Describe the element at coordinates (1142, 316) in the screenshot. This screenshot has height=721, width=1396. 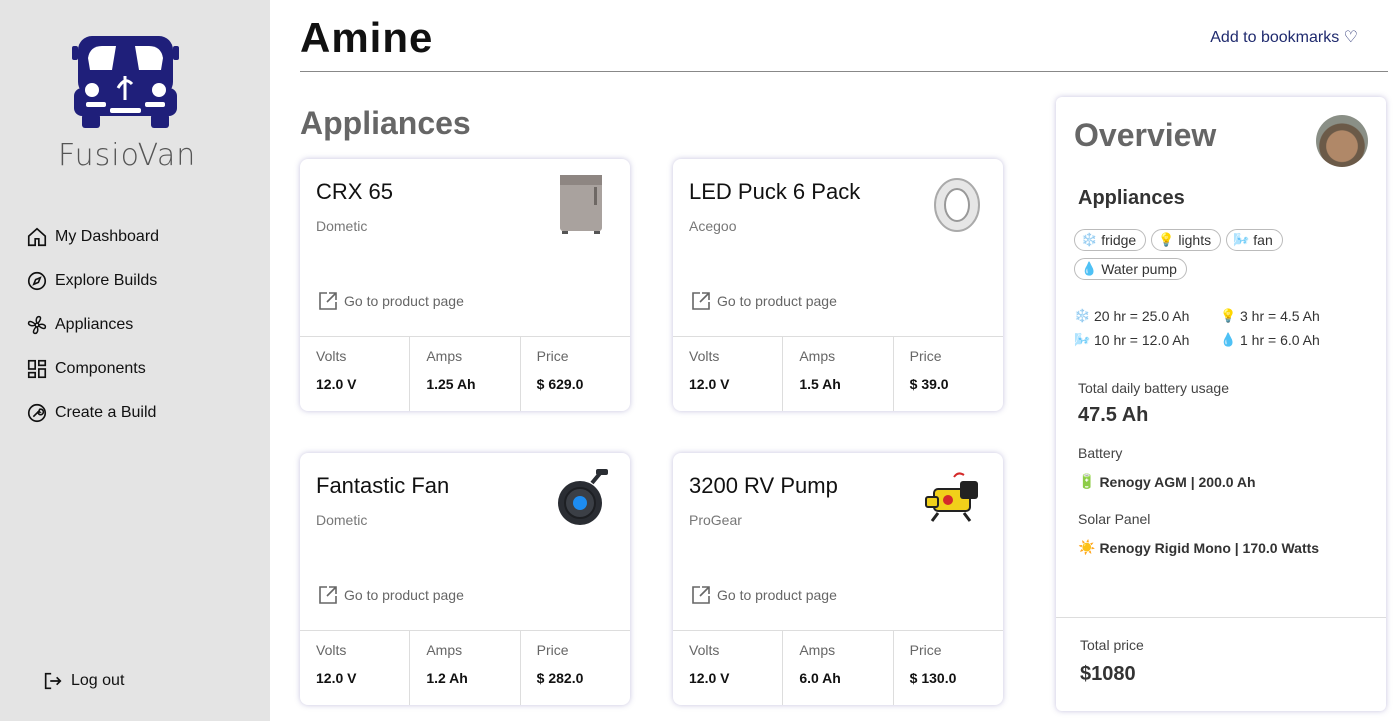
I see `usage-text: 20 hr = 25.0 Ah` at that location.